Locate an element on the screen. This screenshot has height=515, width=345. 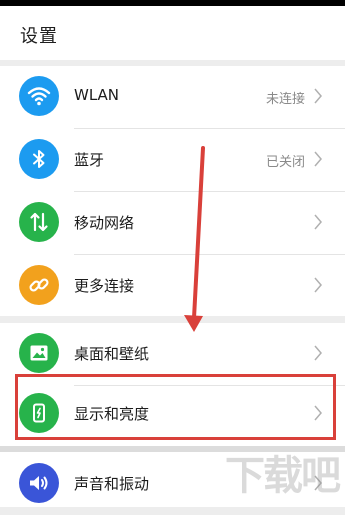
settings-item-more-connections: 更多连接 is located at coordinates (172, 286).